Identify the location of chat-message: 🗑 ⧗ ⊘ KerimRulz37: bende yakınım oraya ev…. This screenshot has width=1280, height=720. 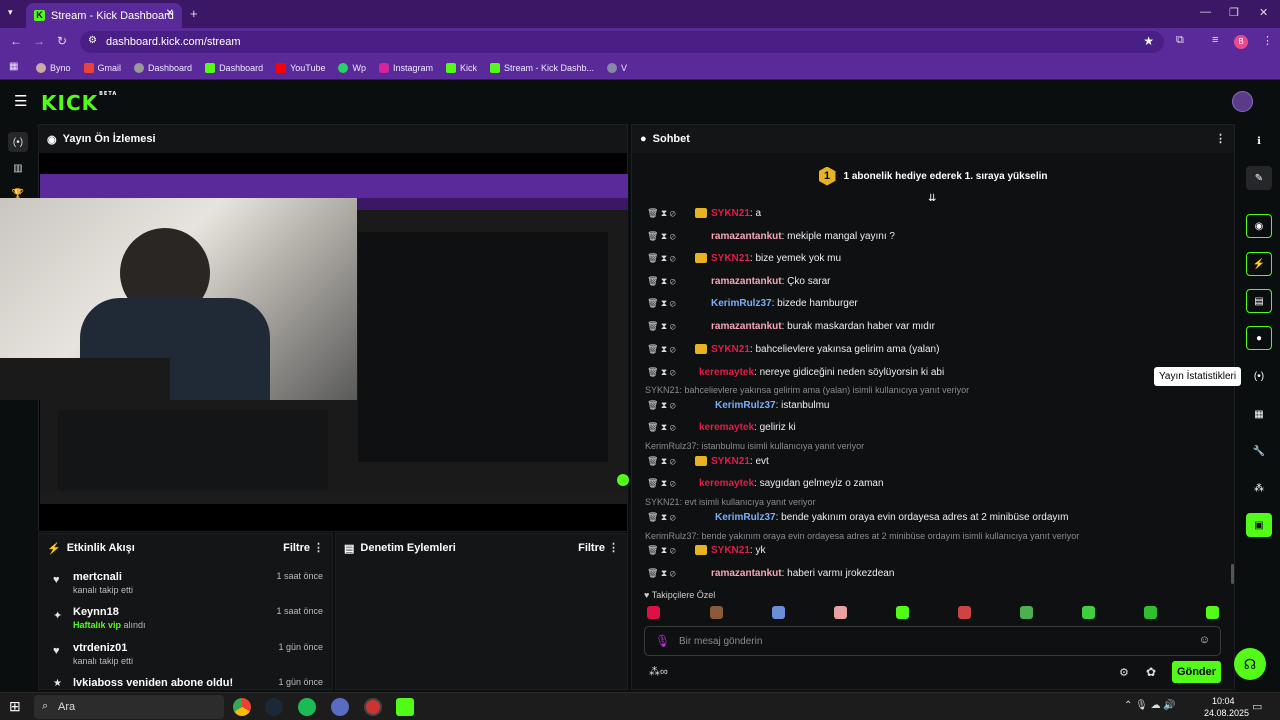
(932, 517).